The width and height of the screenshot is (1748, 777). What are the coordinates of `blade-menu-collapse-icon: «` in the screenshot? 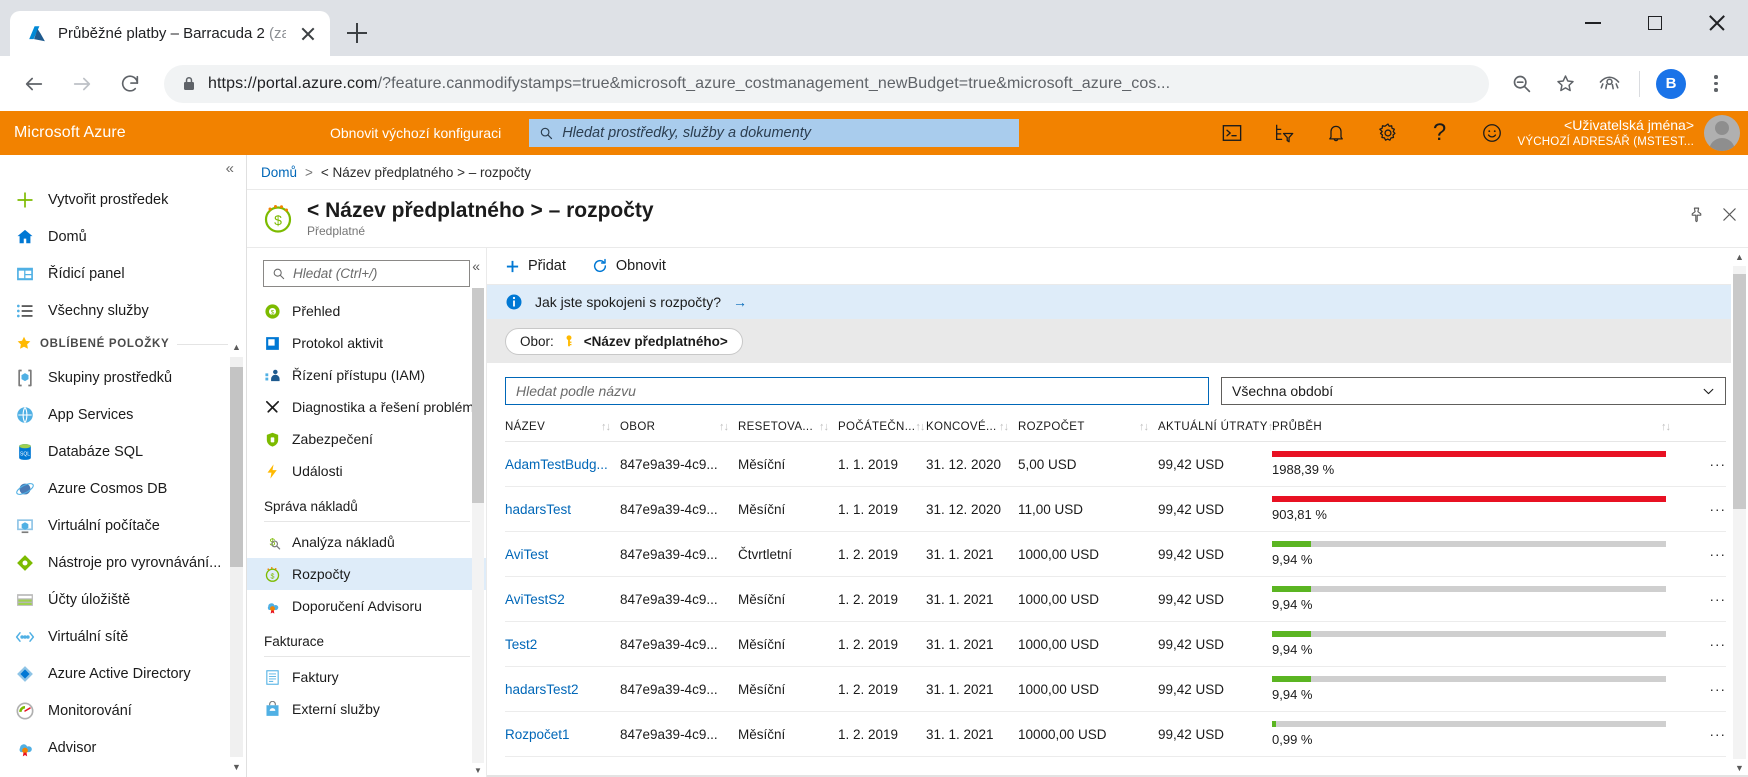 It's located at (476, 266).